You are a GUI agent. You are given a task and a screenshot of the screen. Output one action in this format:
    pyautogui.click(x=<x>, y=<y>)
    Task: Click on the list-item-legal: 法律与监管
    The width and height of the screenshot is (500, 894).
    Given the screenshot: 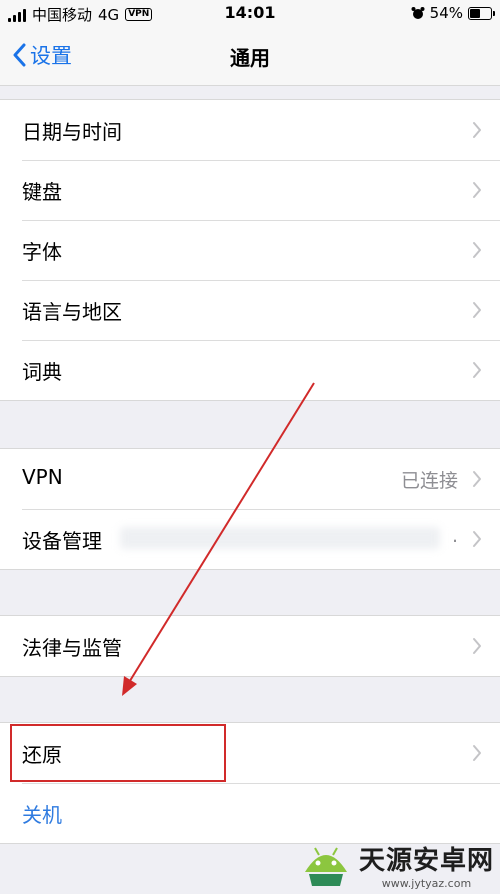 What is the action you would take?
    pyautogui.click(x=250, y=646)
    